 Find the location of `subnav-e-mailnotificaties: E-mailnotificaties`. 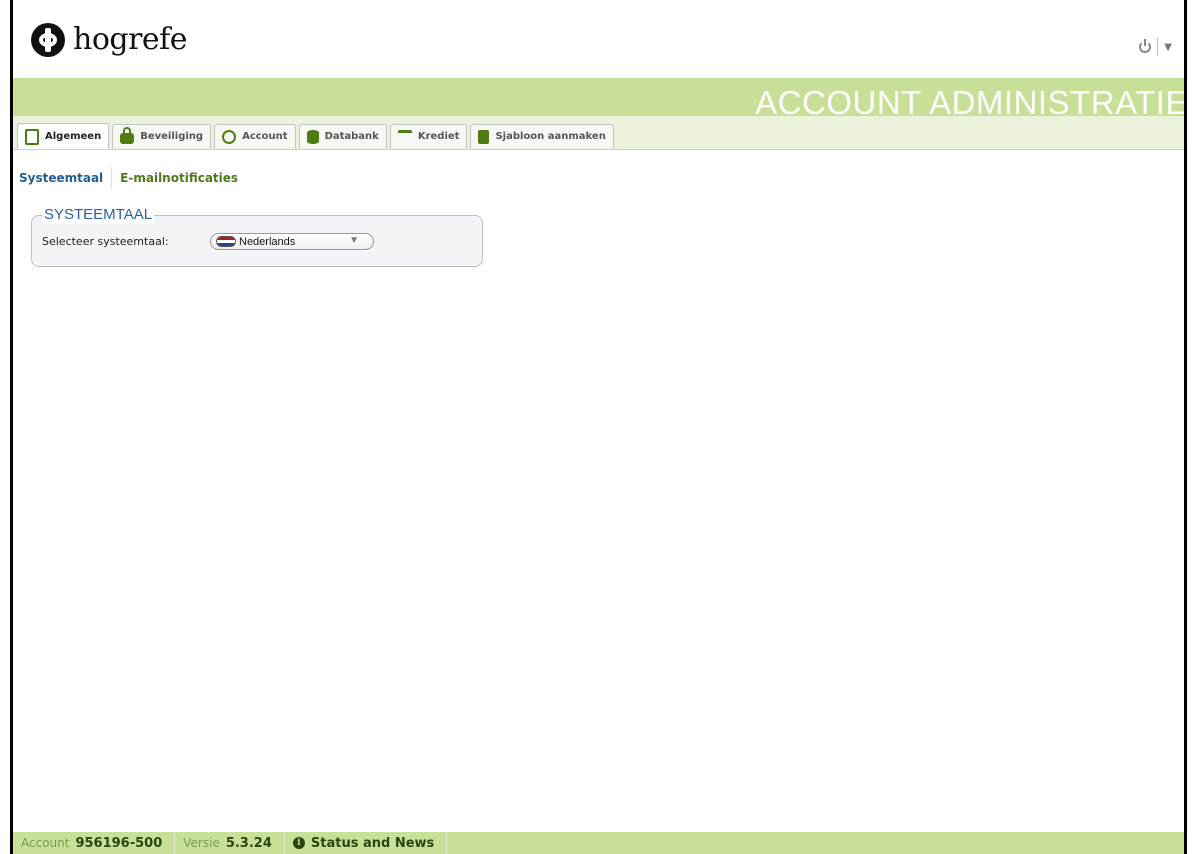

subnav-e-mailnotificaties: E-mailnotificaties is located at coordinates (179, 178).